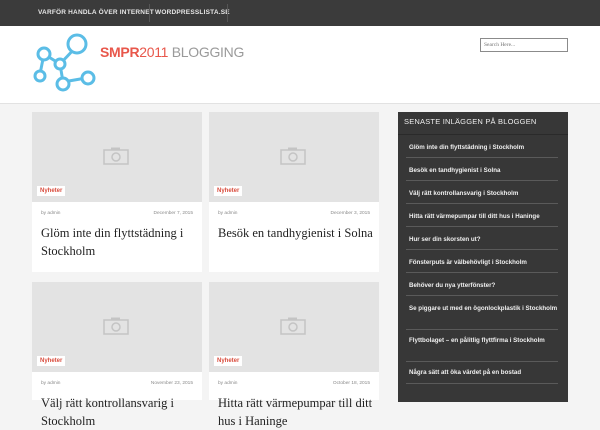  Describe the element at coordinates (173, 213) in the screenshot. I see `post-date: December 7, 2015` at that location.